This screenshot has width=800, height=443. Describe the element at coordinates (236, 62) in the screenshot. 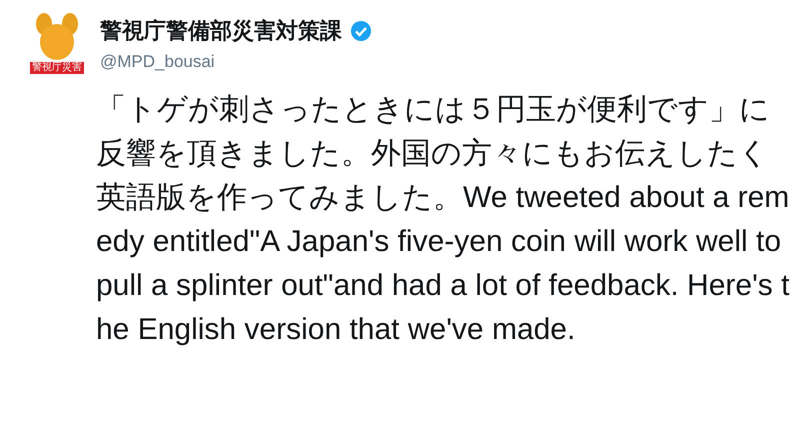

I see `user-handle: @MPD_bousai` at that location.